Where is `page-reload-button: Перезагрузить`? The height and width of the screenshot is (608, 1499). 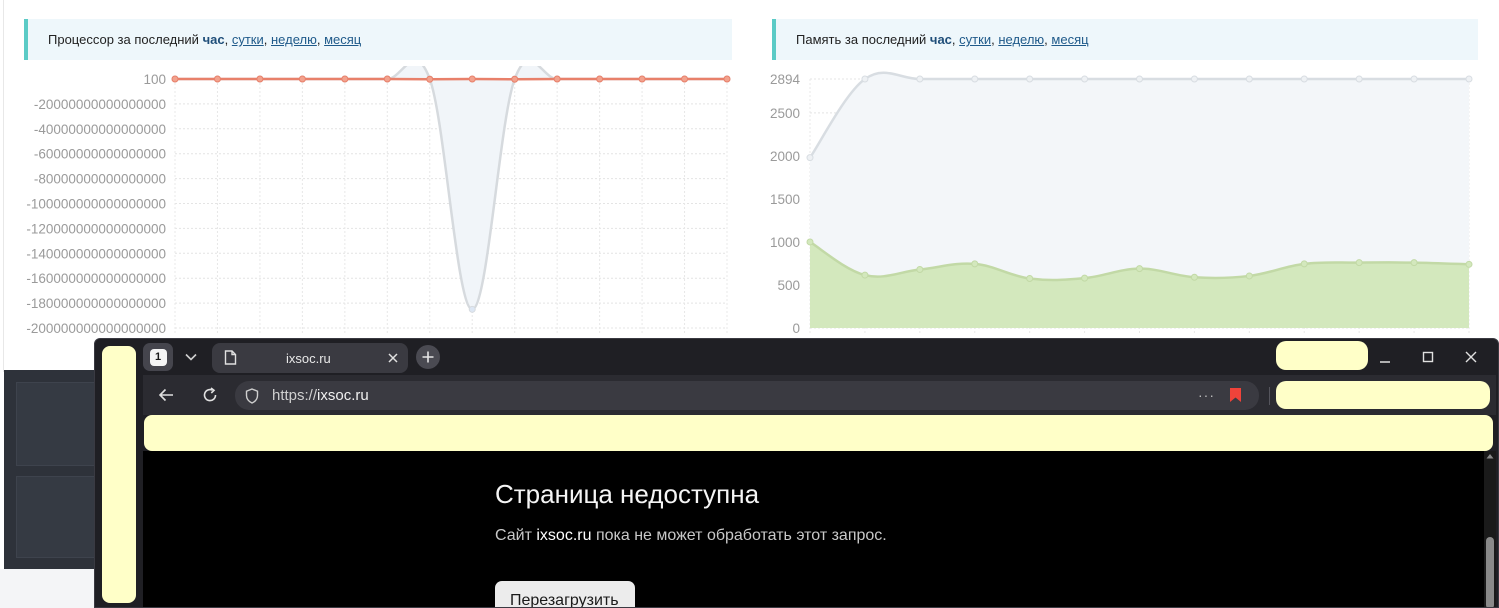
page-reload-button: Перезагрузить is located at coordinates (565, 594).